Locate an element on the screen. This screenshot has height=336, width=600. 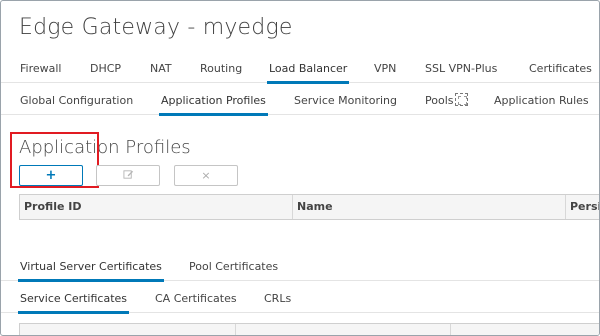
page-title: Edge Gateway - myedge is located at coordinates (156, 27).